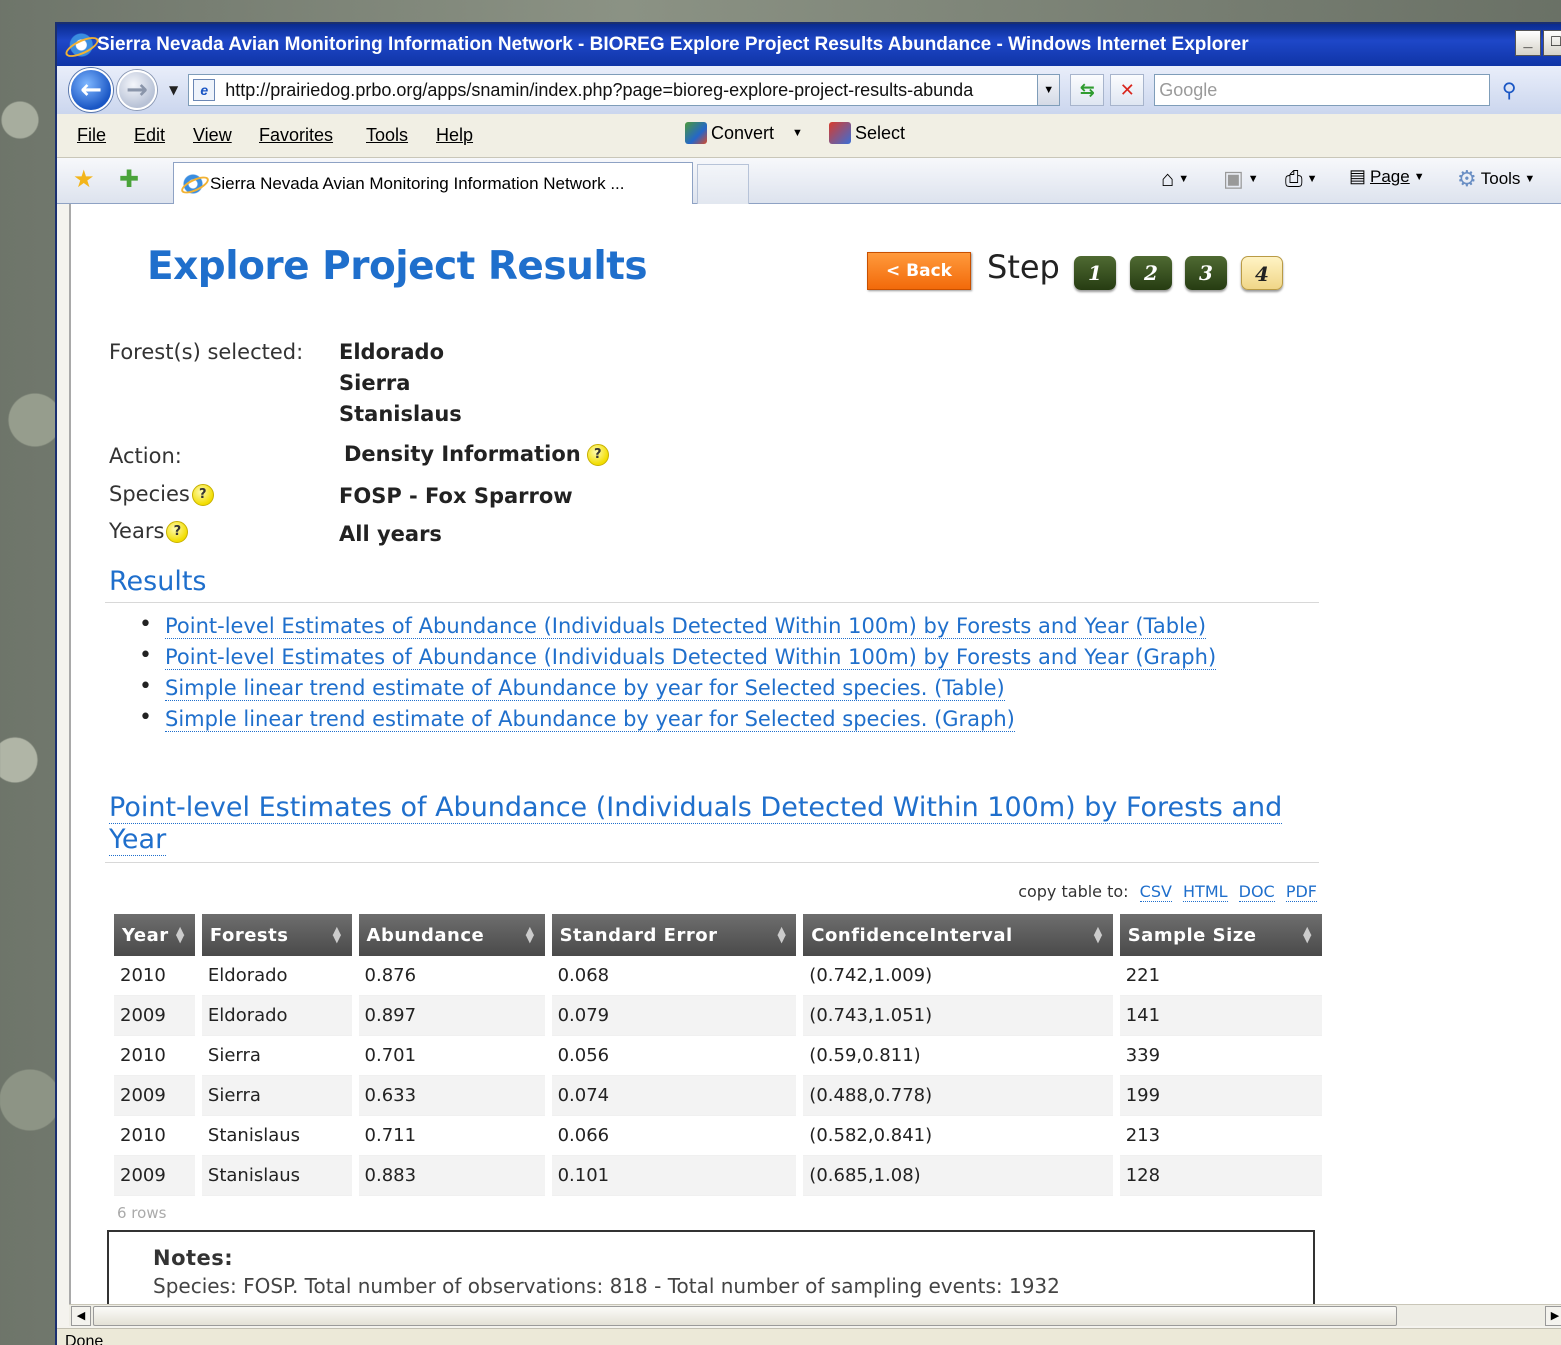  What do you see at coordinates (1419, 177) in the screenshot?
I see `page-dropdown-icon: ▼` at bounding box center [1419, 177].